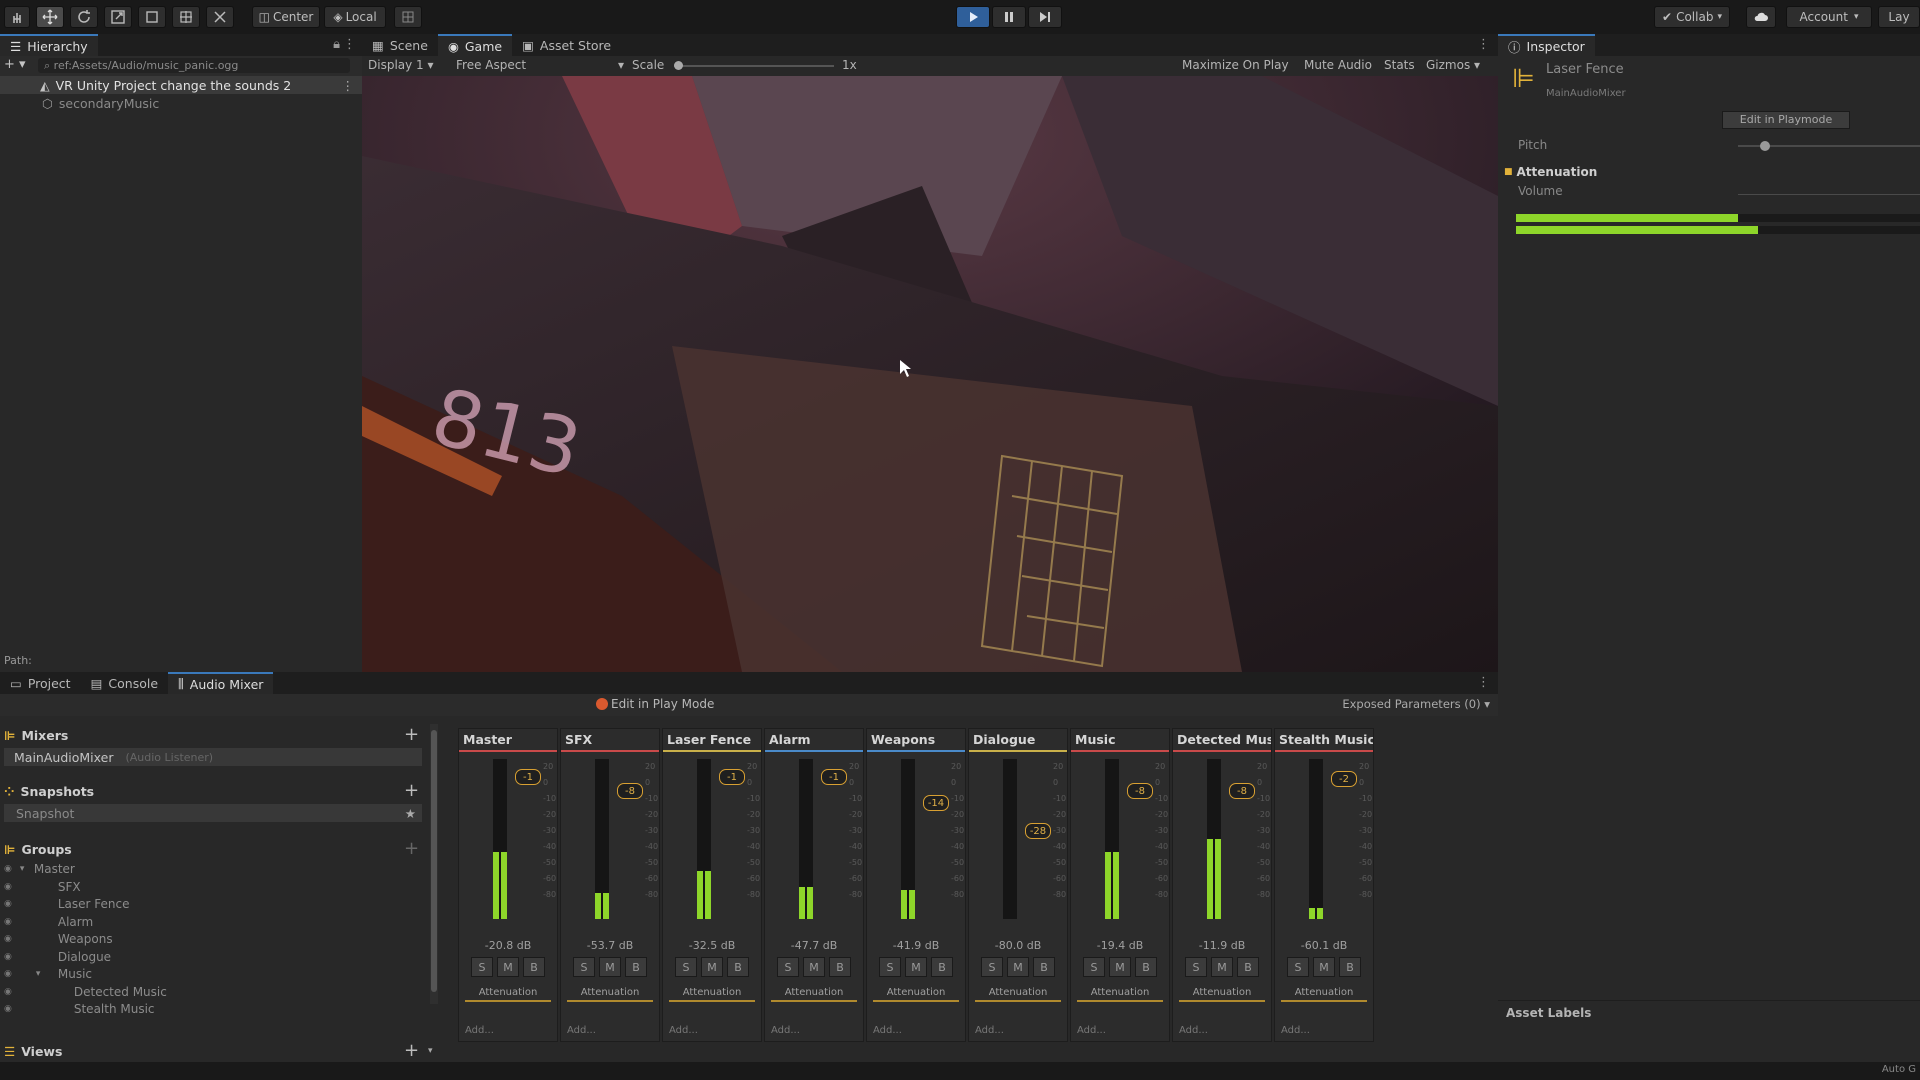 Image resolution: width=1920 pixels, height=1080 pixels. I want to click on hand-tool-icon, so click(17, 17).